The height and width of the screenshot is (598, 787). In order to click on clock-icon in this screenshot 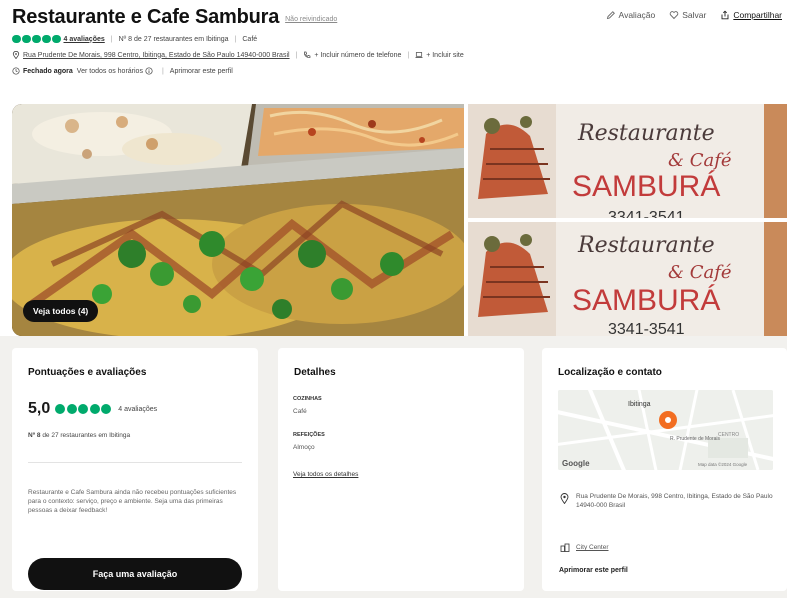, I will do `click(16, 71)`.